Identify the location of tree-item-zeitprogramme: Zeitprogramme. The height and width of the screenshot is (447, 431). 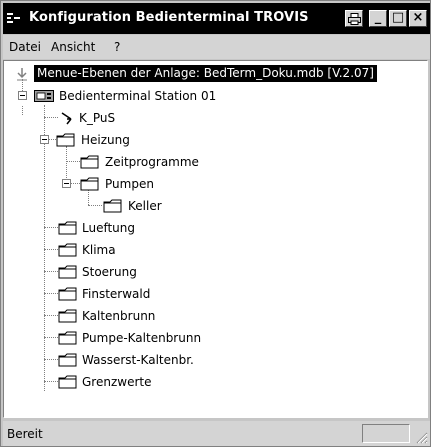
(129, 162).